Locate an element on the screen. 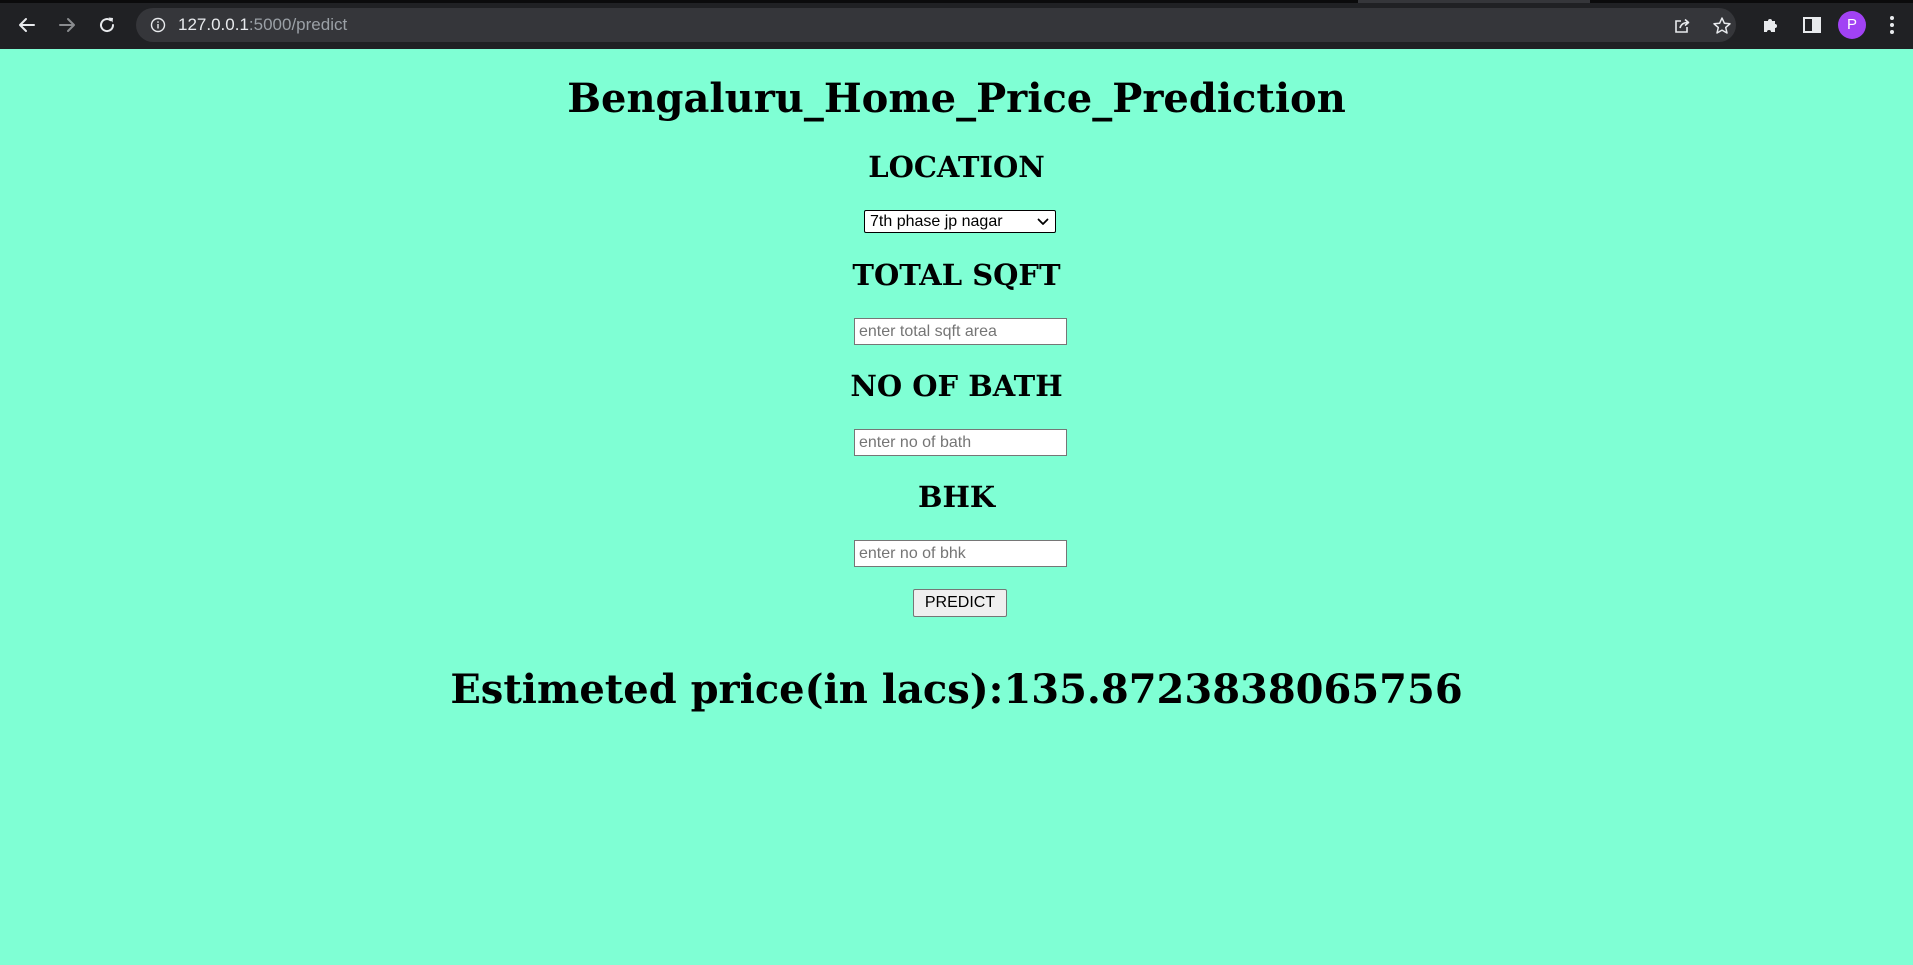 The width and height of the screenshot is (1913, 965). location-selected-value: 7th phase jp nagar is located at coordinates (936, 221).